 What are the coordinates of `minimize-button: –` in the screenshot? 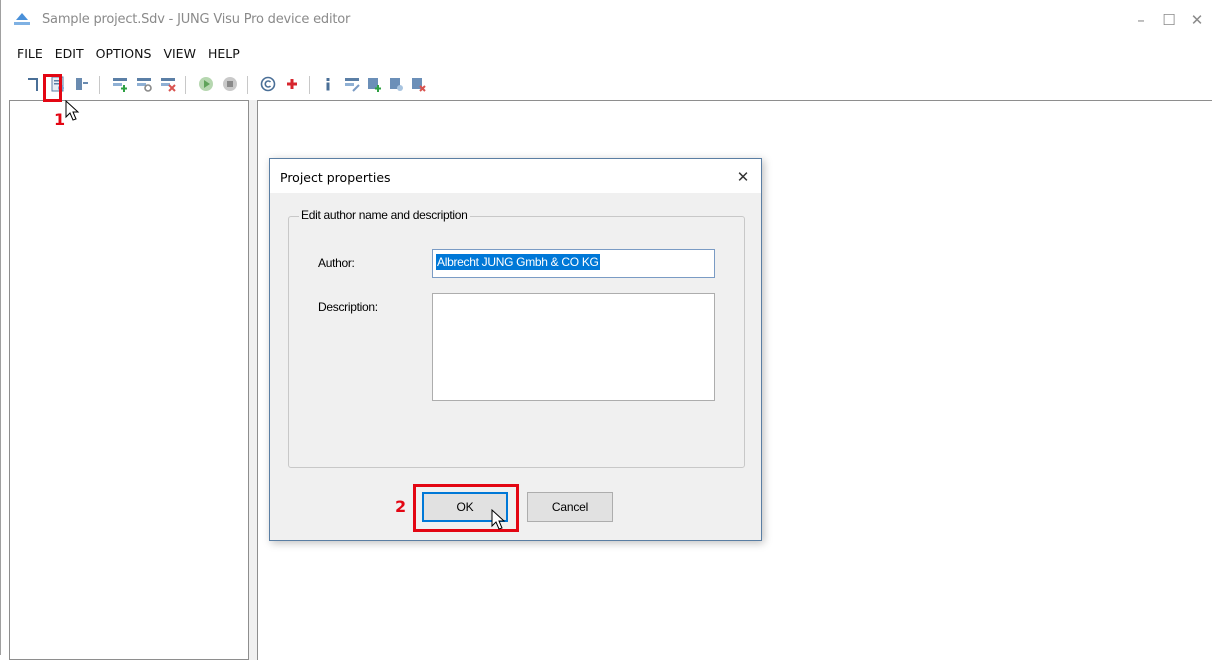 It's located at (1141, 20).